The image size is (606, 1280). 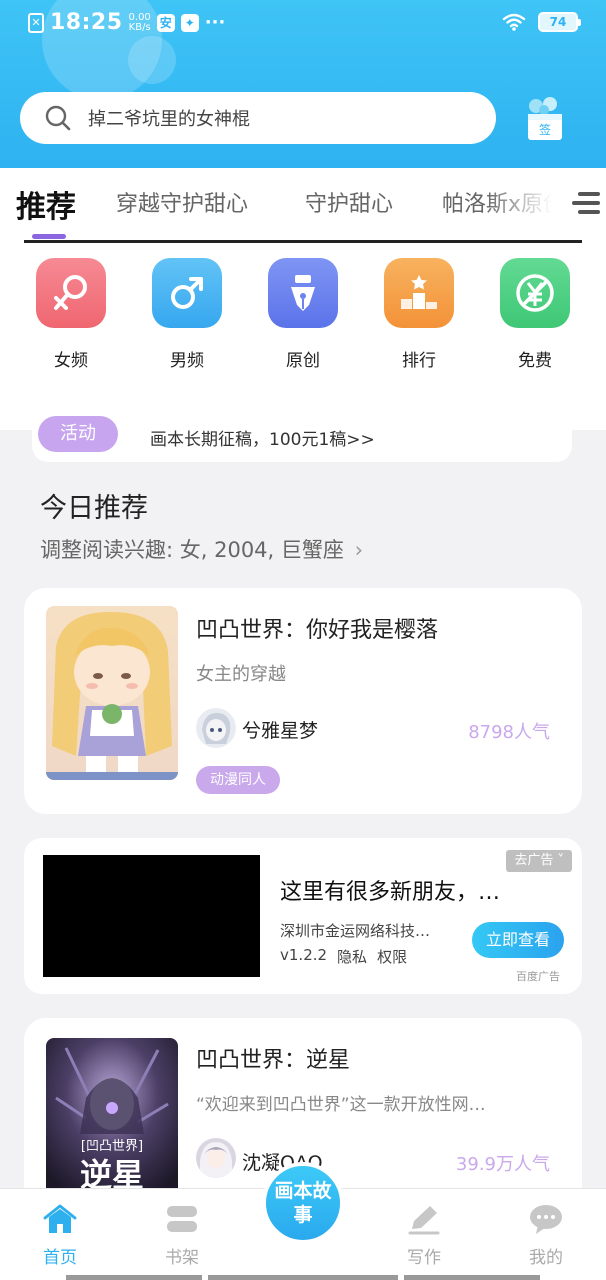 I want to click on battery-indicator: 74, so click(x=559, y=22).